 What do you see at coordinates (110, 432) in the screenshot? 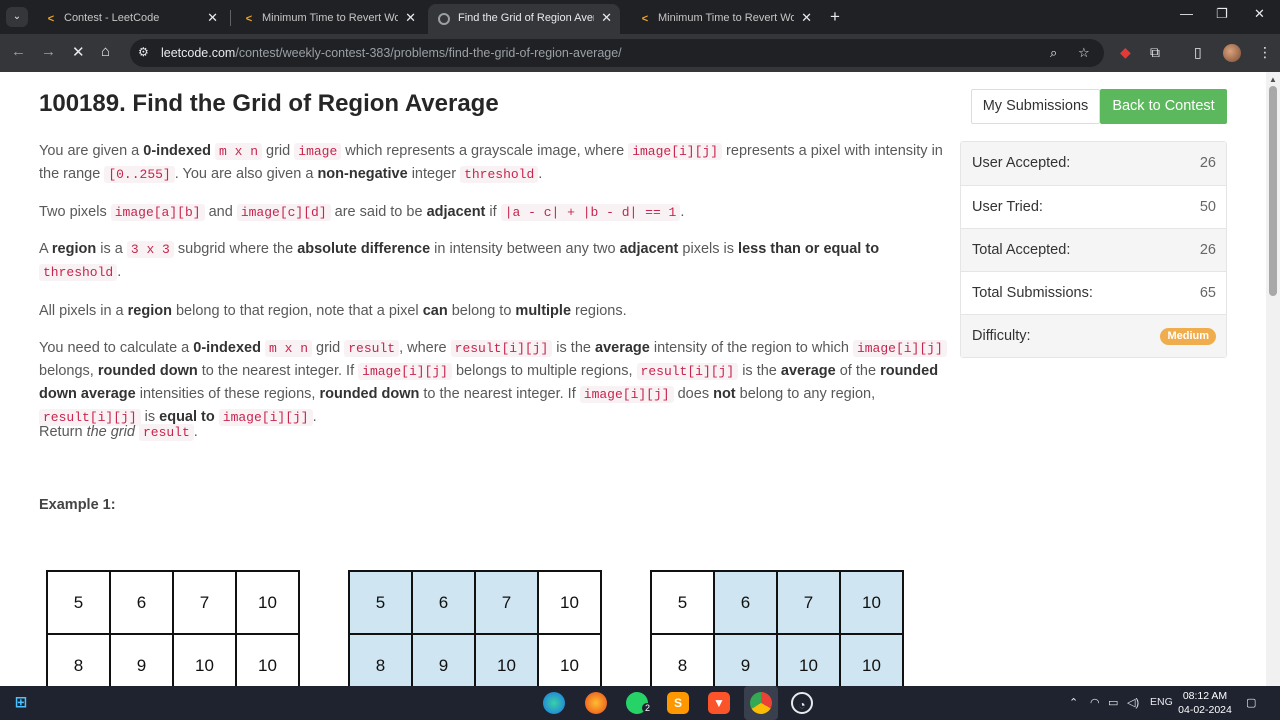
I see `italic-term: the grid` at bounding box center [110, 432].